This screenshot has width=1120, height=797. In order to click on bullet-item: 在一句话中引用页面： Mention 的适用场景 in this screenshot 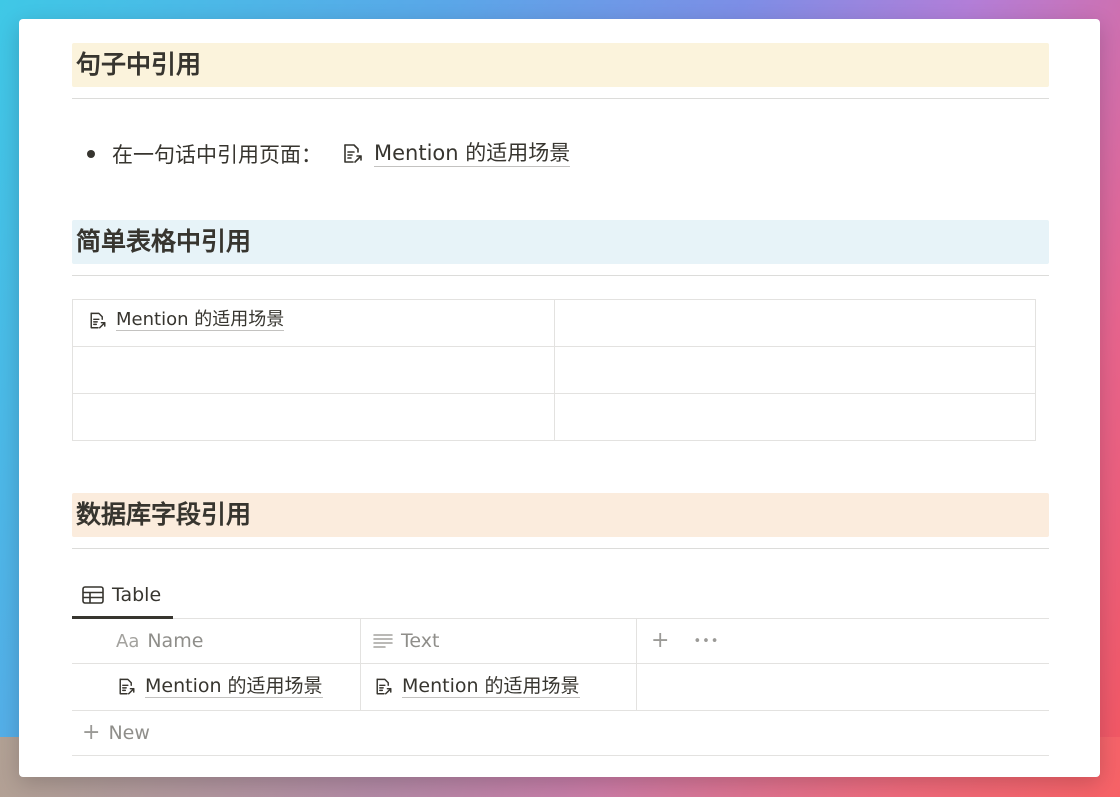, I will do `click(321, 154)`.